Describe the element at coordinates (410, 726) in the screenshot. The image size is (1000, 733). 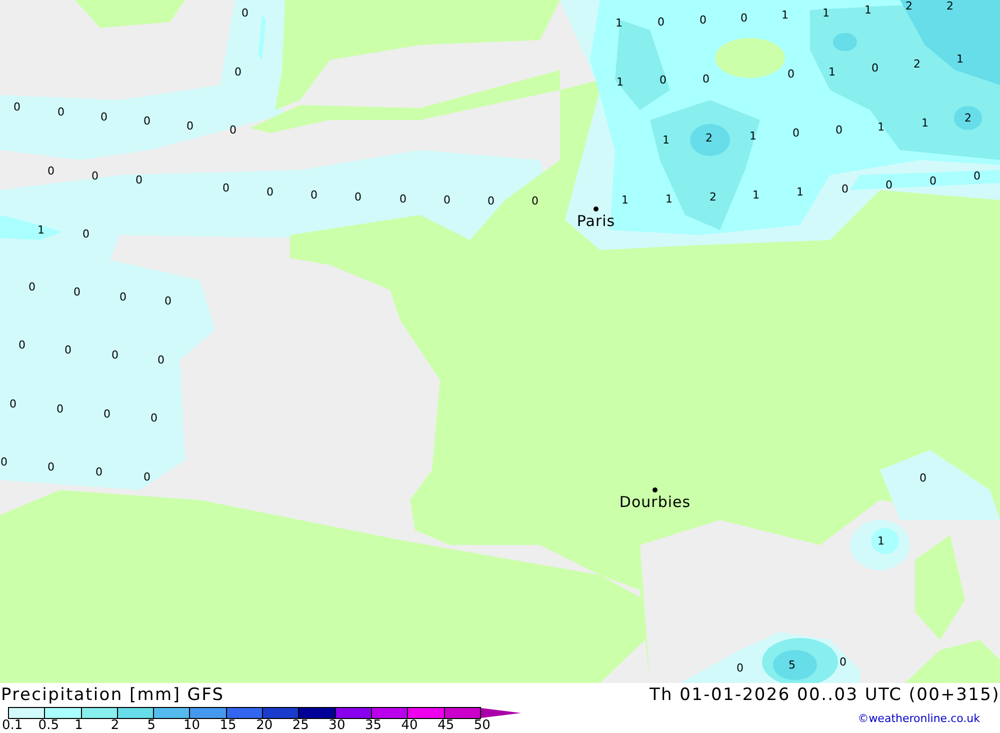
I see `legend-label: 40` at that location.